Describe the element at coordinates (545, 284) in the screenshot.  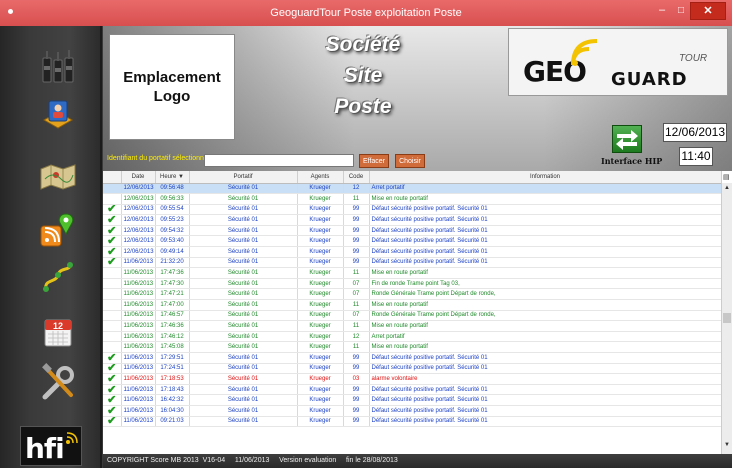
I see `row-information: Fin de ronde Trame point Tag 03,` at that location.